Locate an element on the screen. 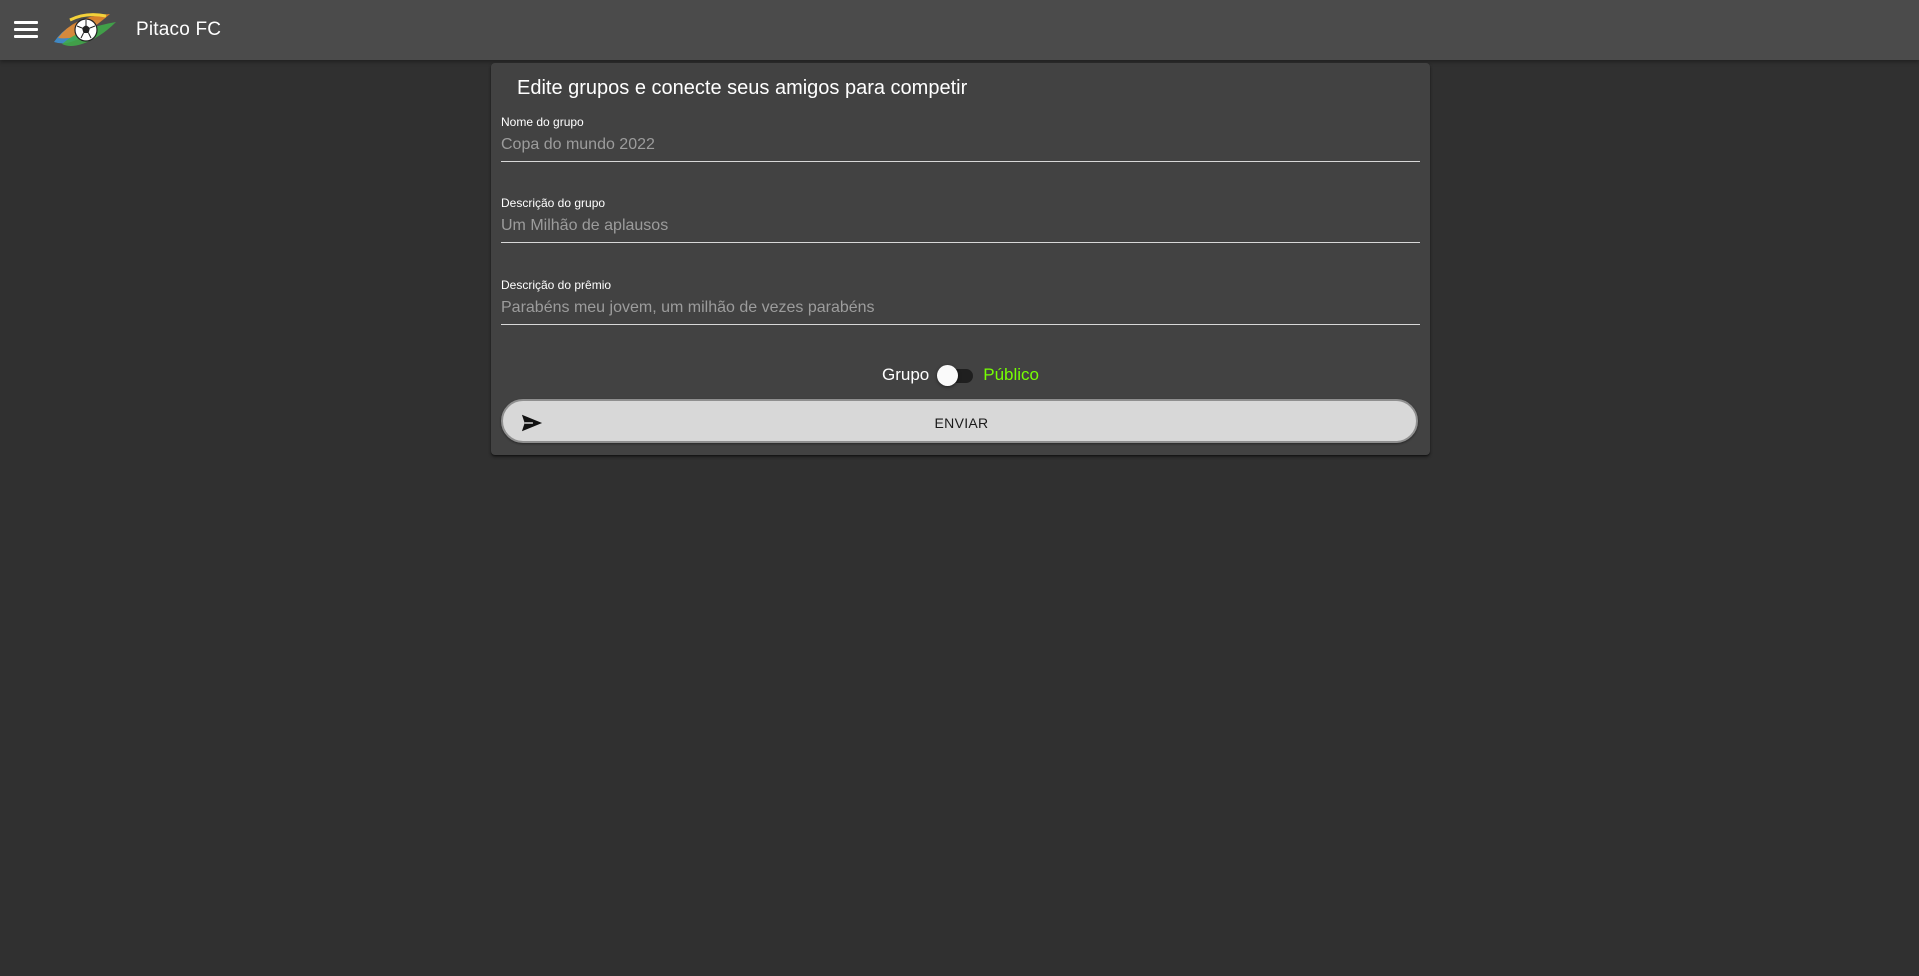 This screenshot has width=1919, height=976. hamburger-menu-icon is located at coordinates (26, 30).